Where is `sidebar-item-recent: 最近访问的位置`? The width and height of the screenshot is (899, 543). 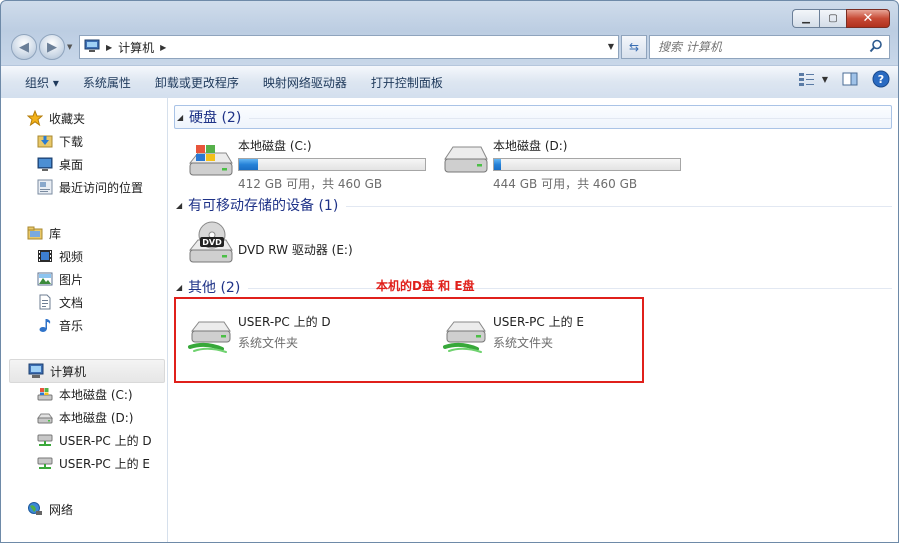 sidebar-item-recent: 最近访问的位置 is located at coordinates (90, 187).